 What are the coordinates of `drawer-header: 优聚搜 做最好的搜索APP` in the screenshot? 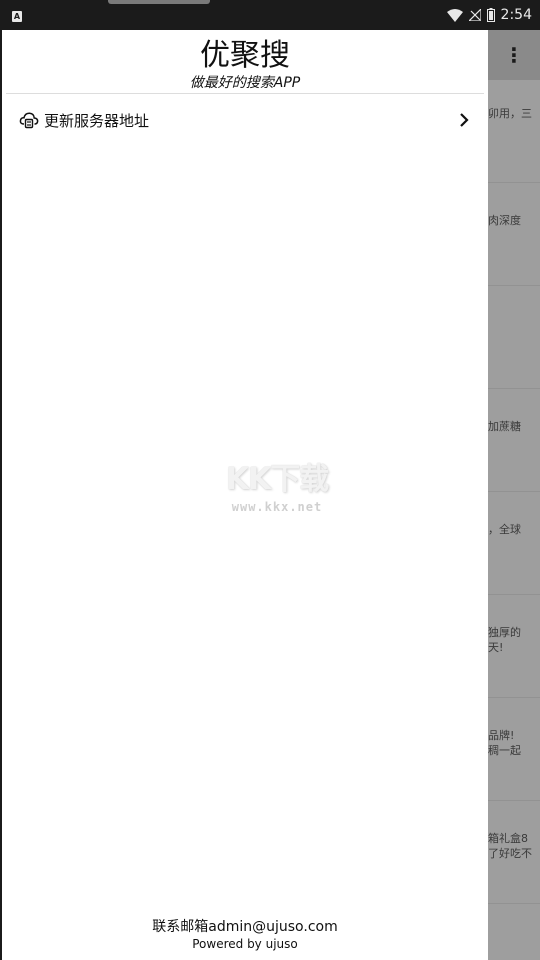 It's located at (245, 62).